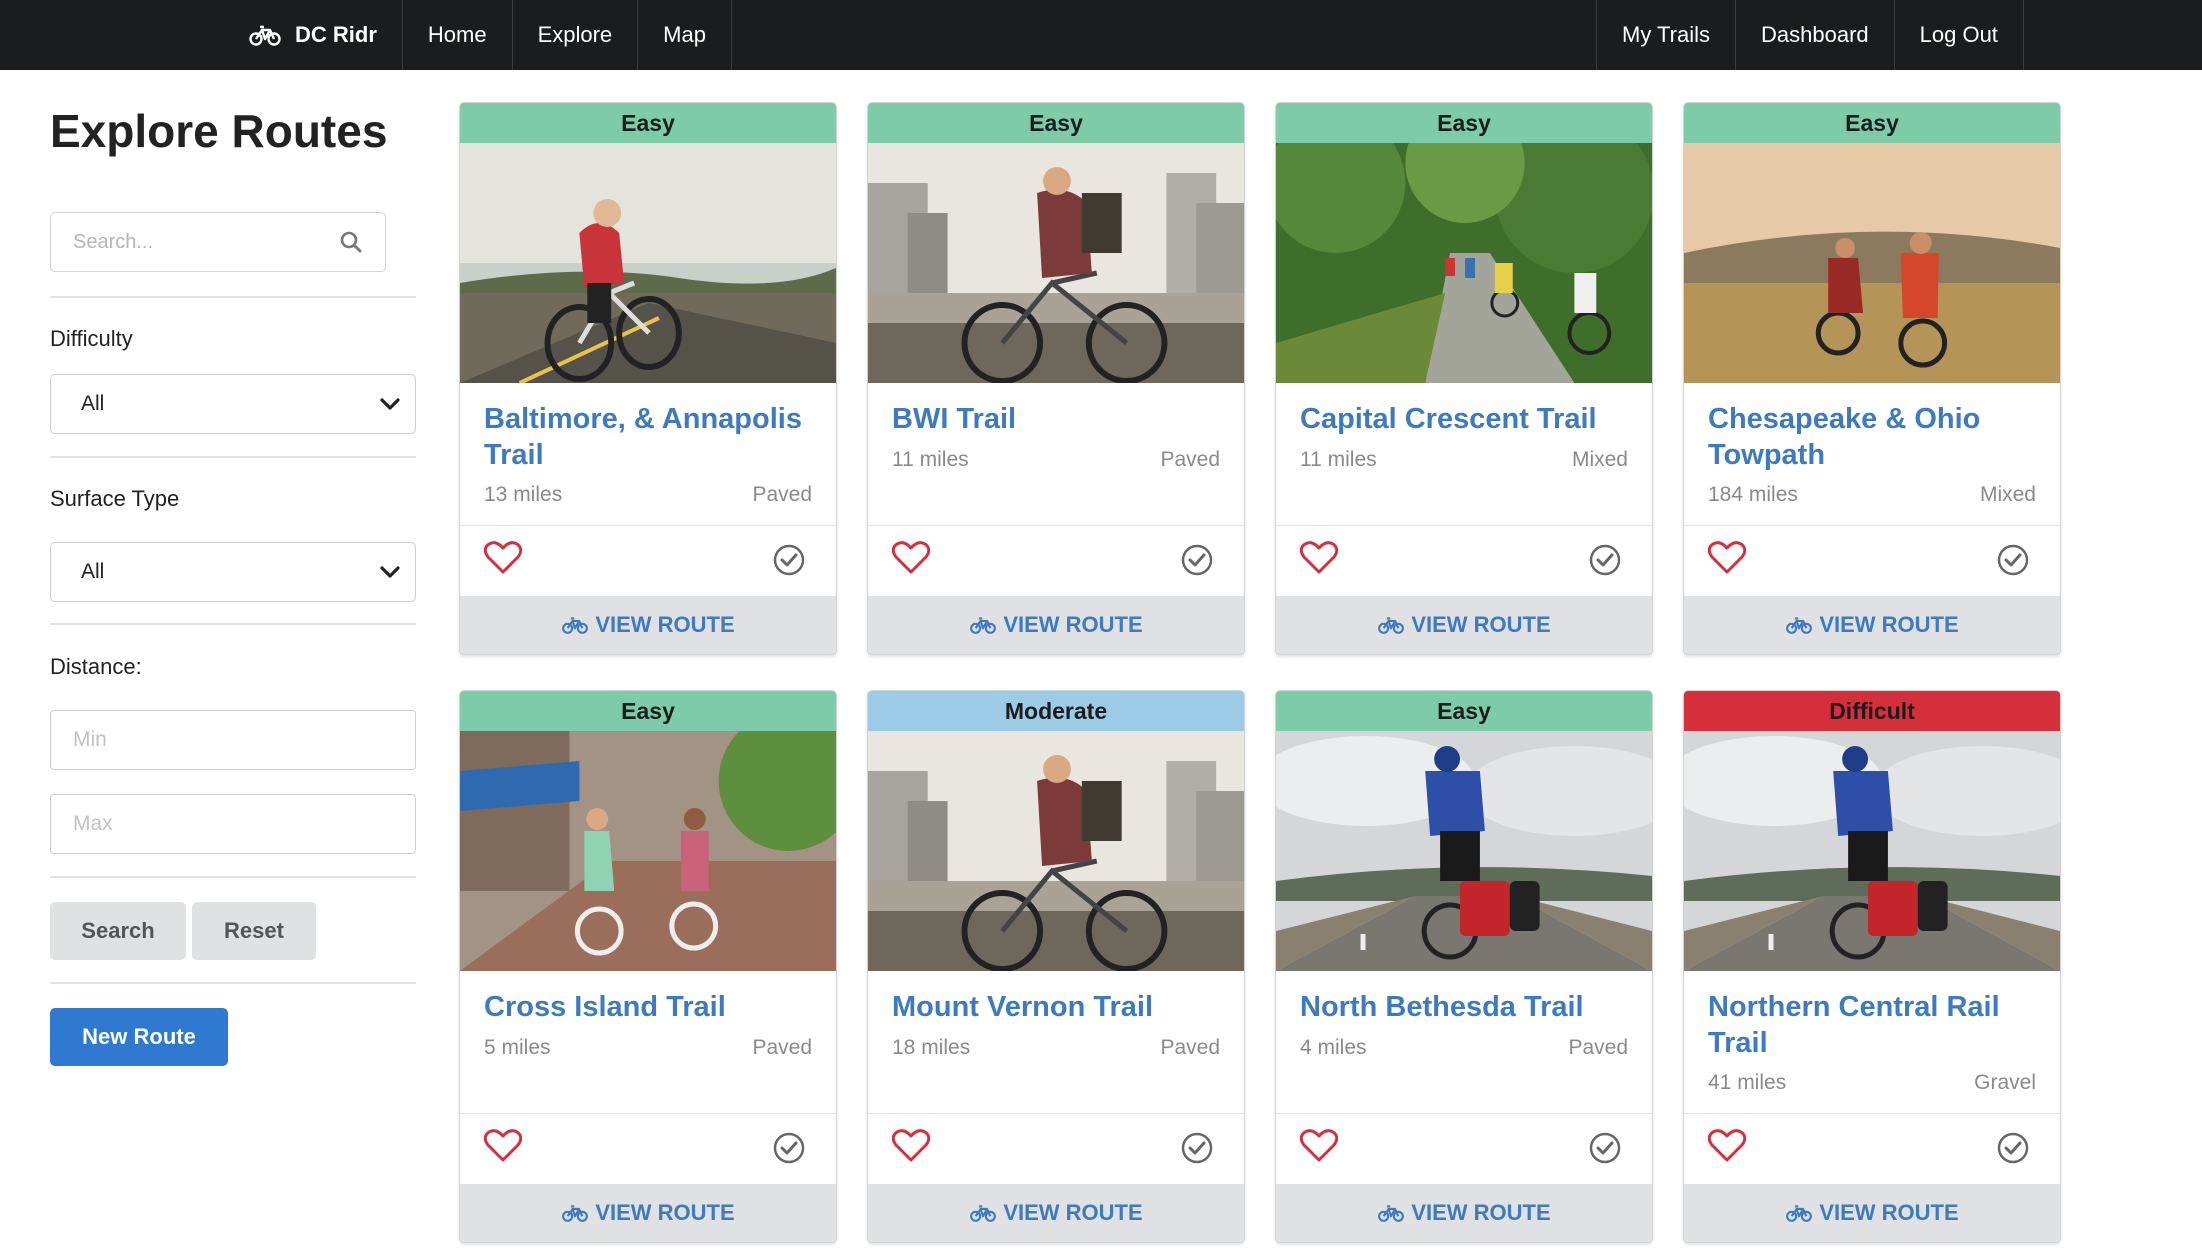 The width and height of the screenshot is (2202, 1260). Describe the element at coordinates (1057, 1007) in the screenshot. I see `route-name-link: Mount Vernon Trail` at that location.